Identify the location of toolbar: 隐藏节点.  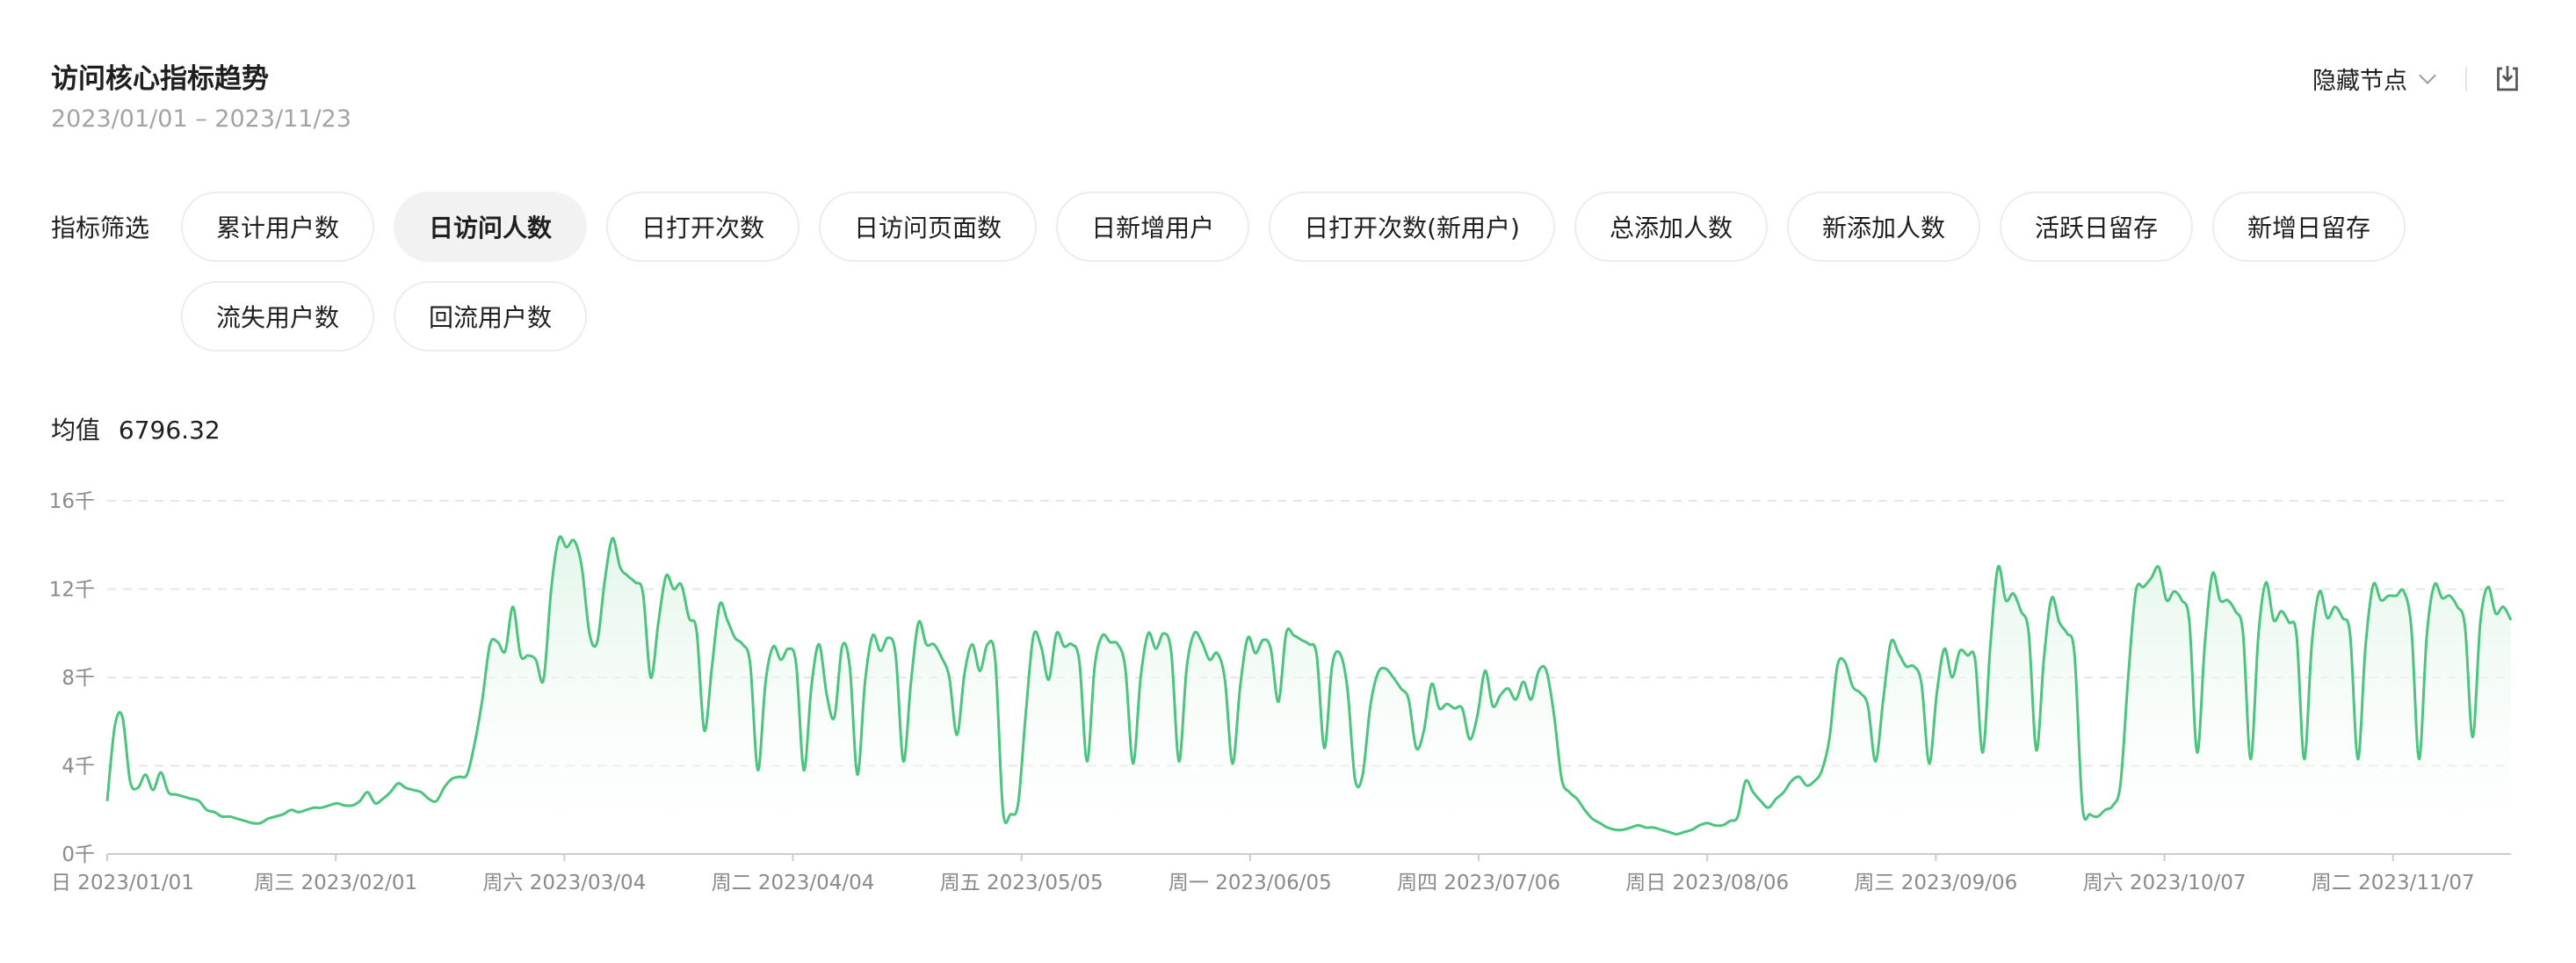
(2417, 79).